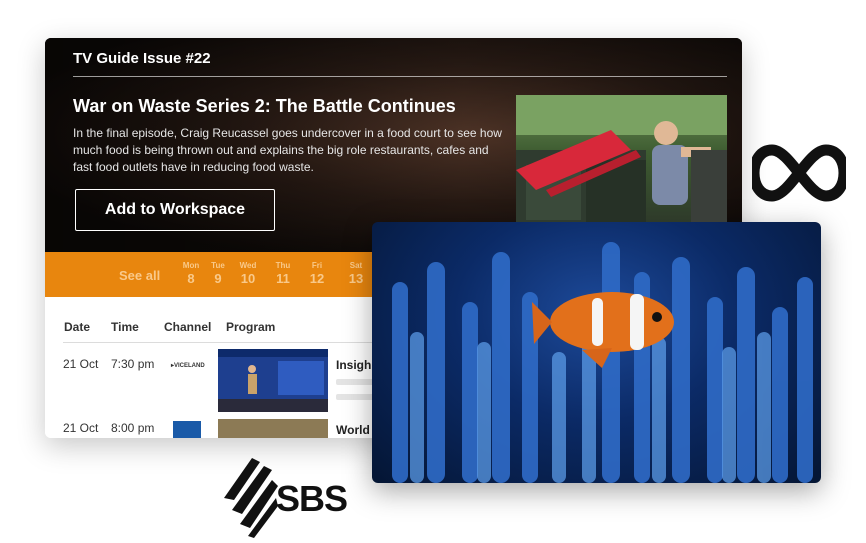 This screenshot has height=543, width=866. I want to click on day-name: Tue, so click(218, 265).